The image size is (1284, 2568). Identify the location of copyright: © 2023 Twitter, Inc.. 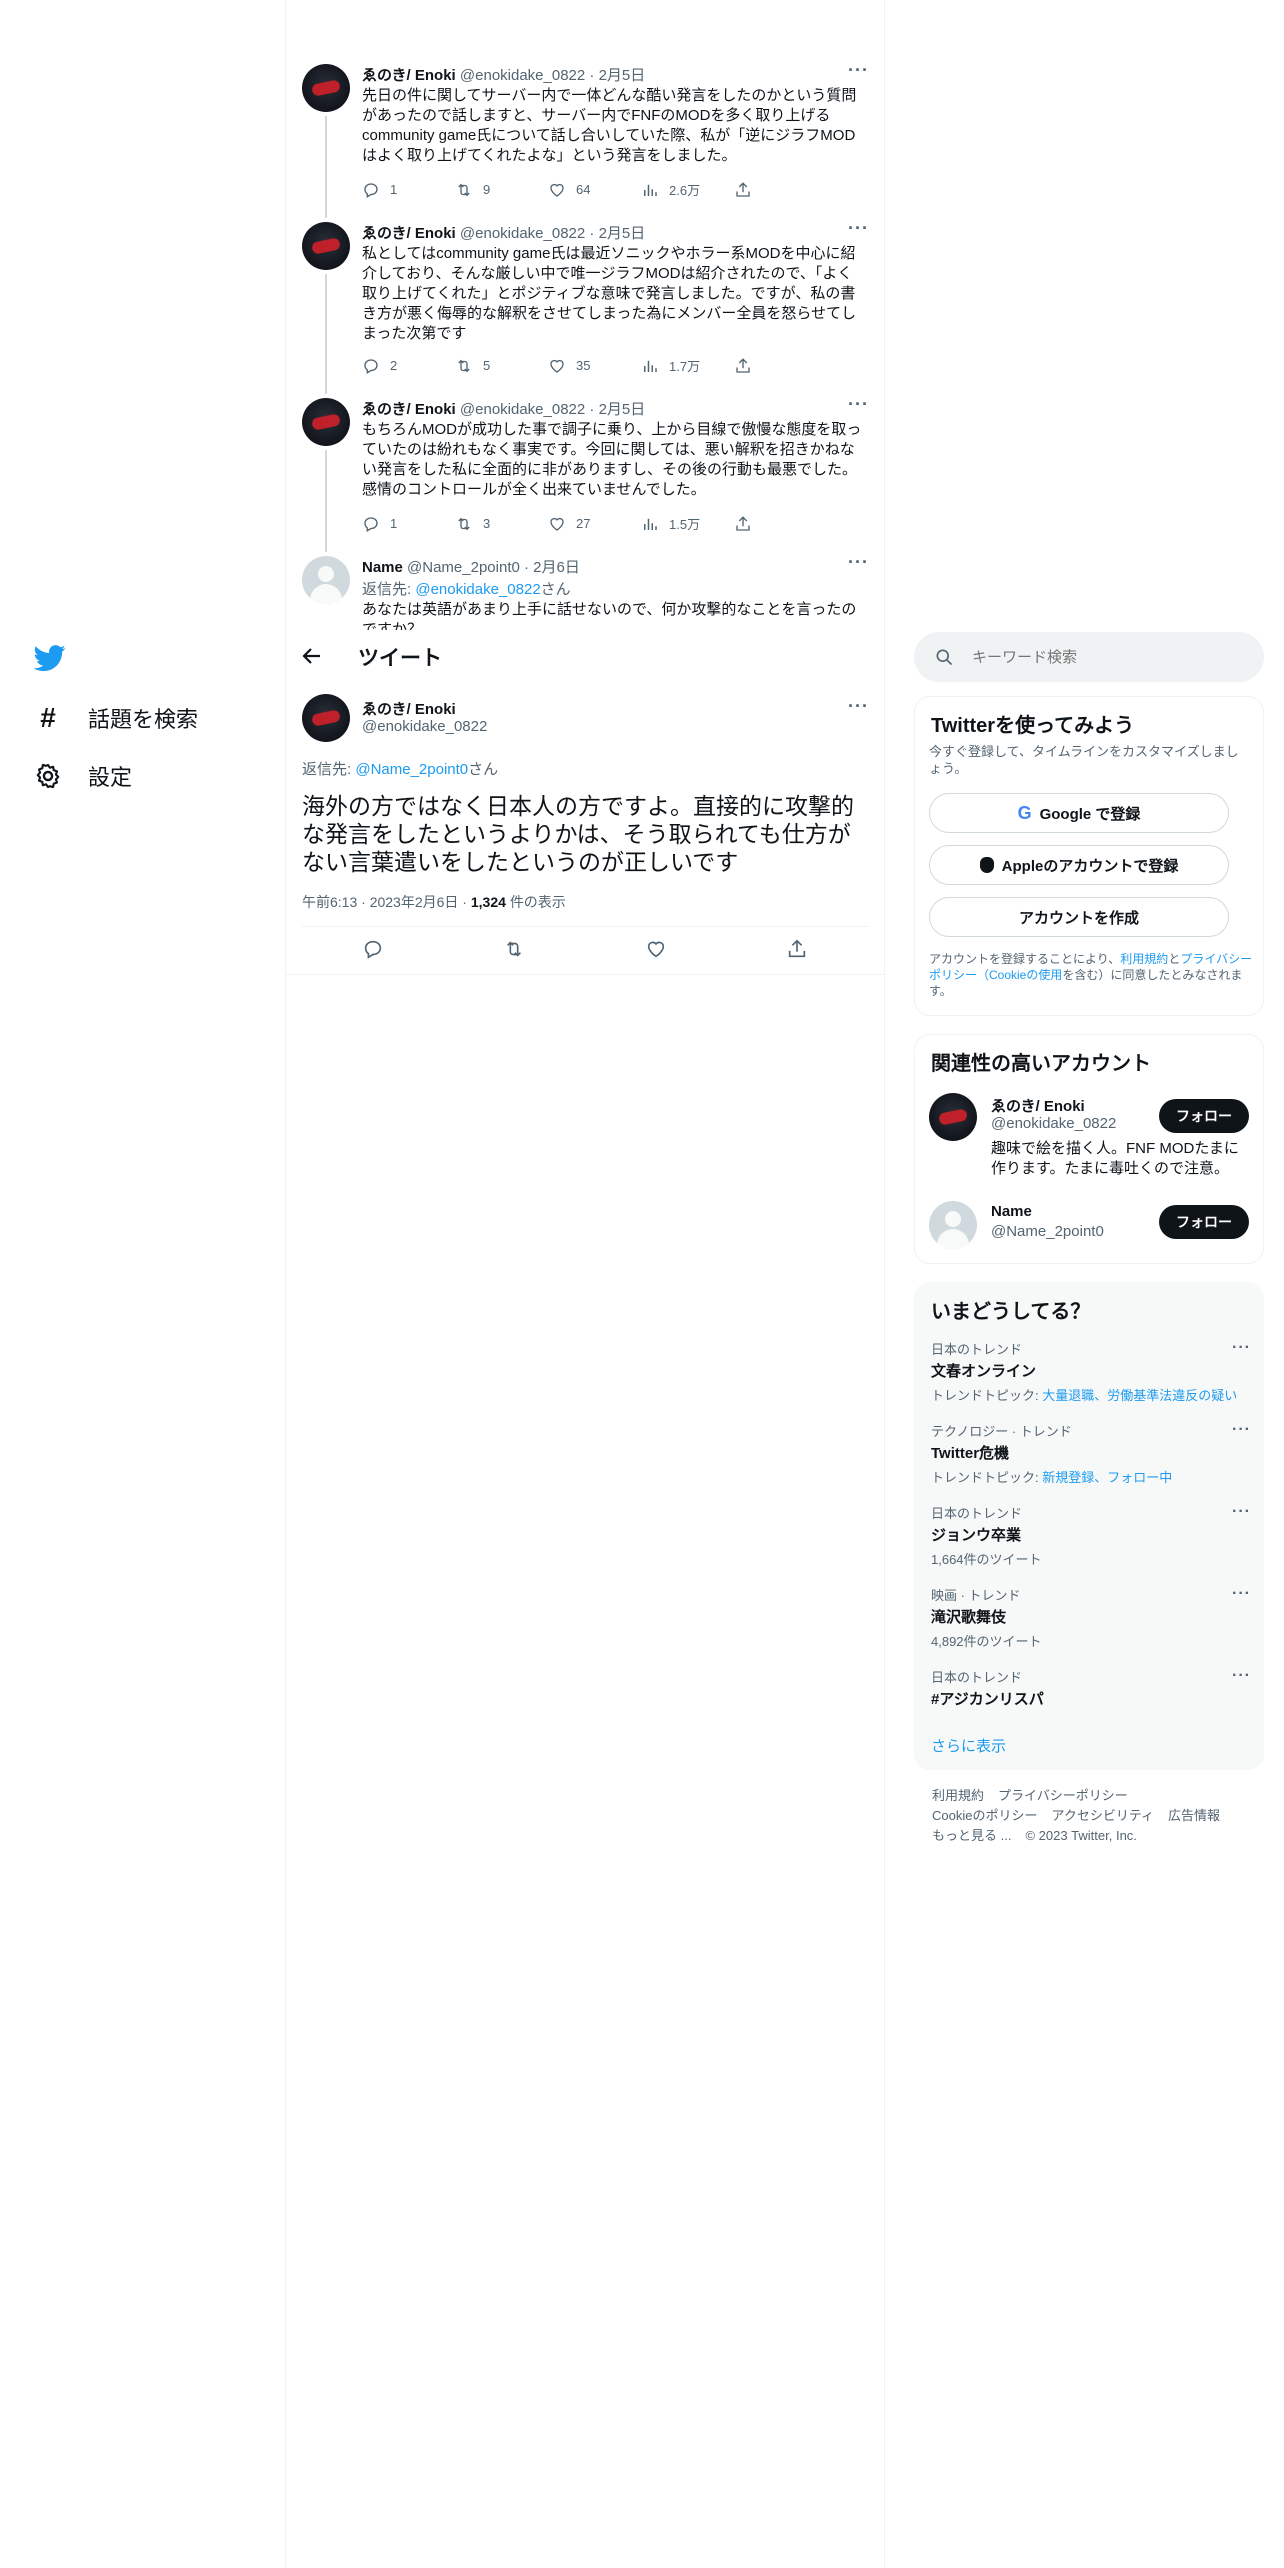
(1081, 1835).